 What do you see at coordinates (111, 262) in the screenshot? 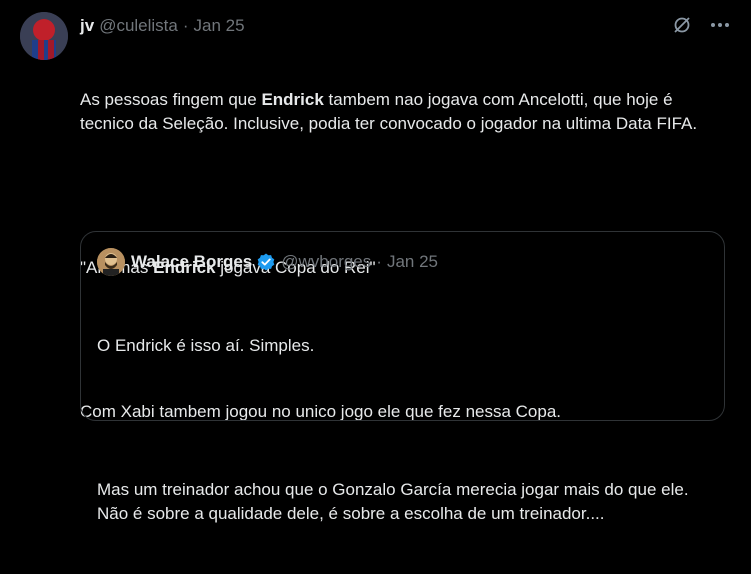
I see `quoted-author-avatar` at bounding box center [111, 262].